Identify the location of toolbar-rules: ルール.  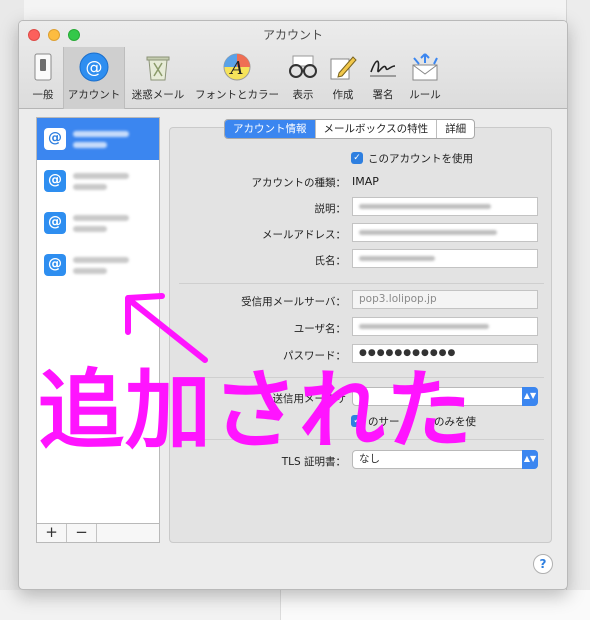
(425, 78).